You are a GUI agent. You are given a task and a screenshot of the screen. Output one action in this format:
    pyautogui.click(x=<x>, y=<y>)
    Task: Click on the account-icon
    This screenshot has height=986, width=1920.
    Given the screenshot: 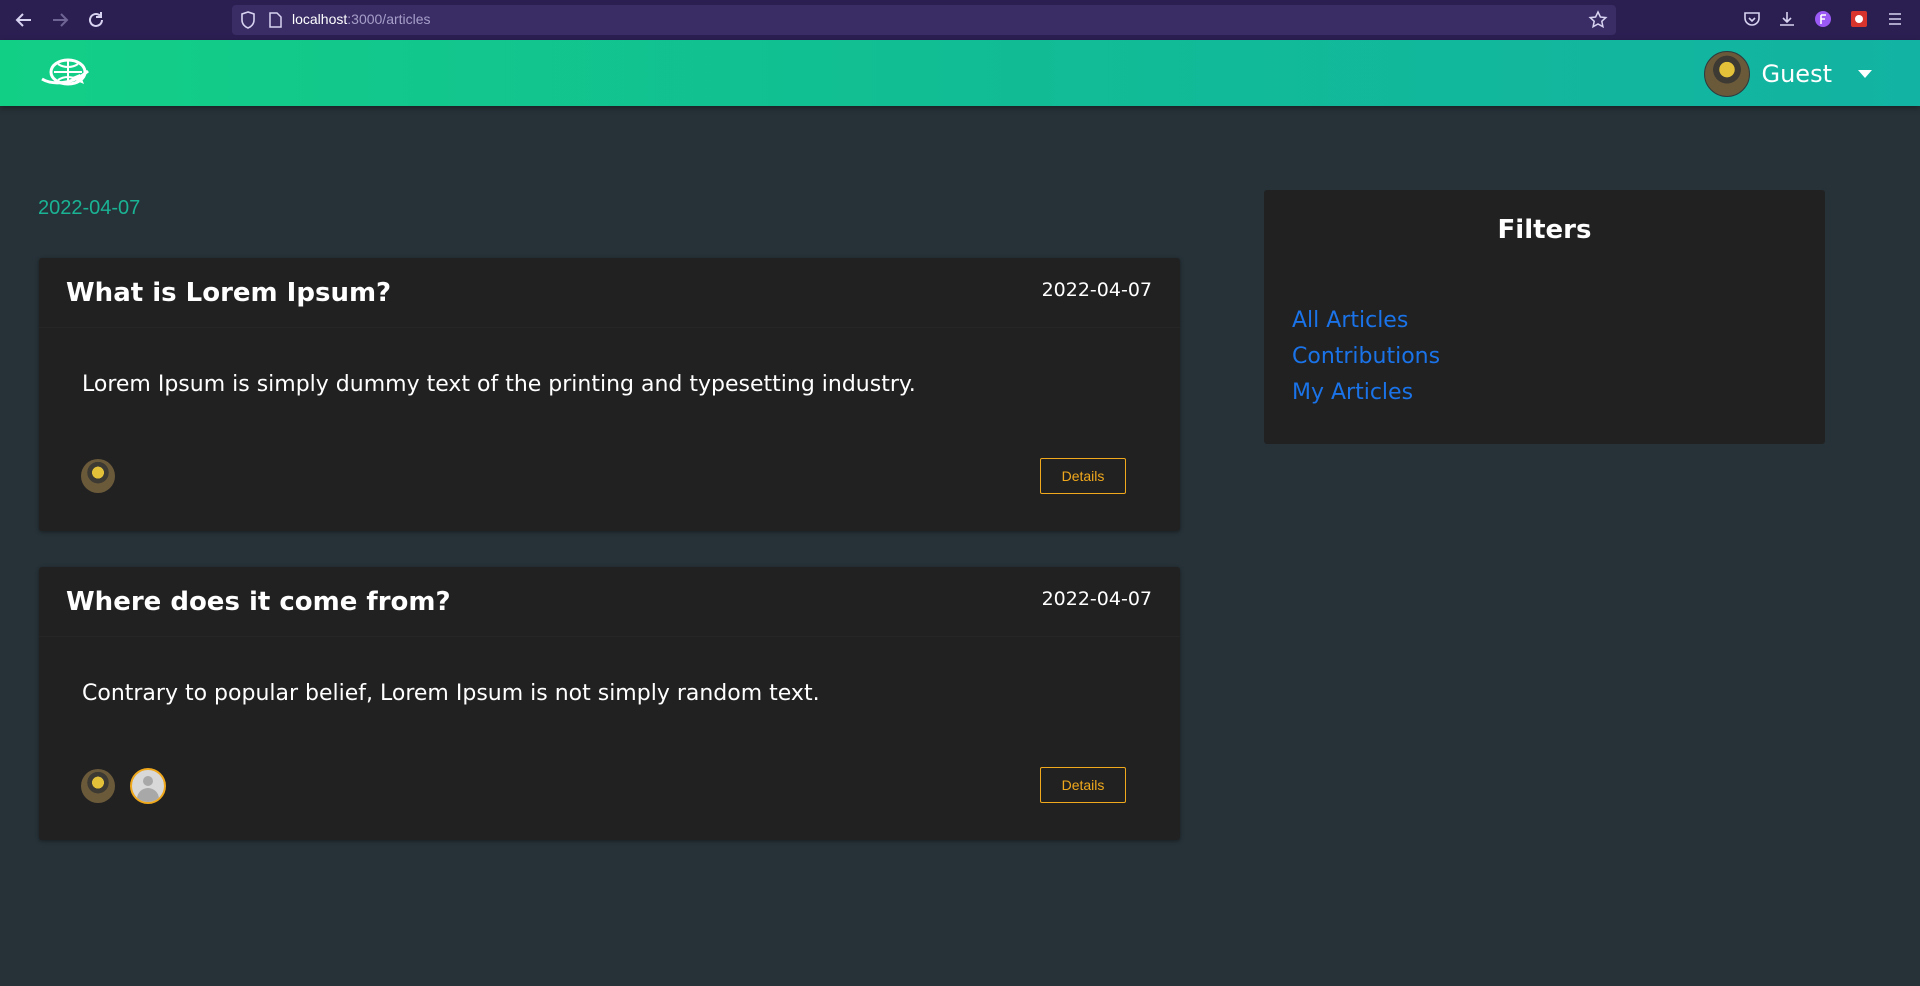 What is the action you would take?
    pyautogui.click(x=1823, y=19)
    